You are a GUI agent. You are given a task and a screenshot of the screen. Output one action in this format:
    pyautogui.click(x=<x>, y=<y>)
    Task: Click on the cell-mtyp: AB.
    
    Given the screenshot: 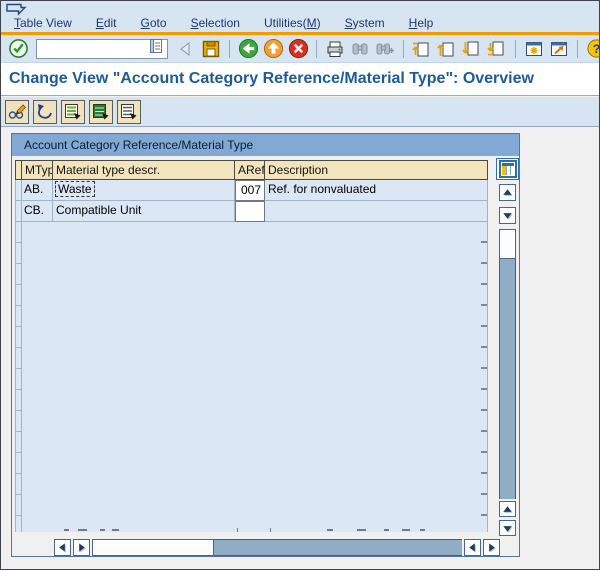 What is the action you would take?
    pyautogui.click(x=37, y=190)
    